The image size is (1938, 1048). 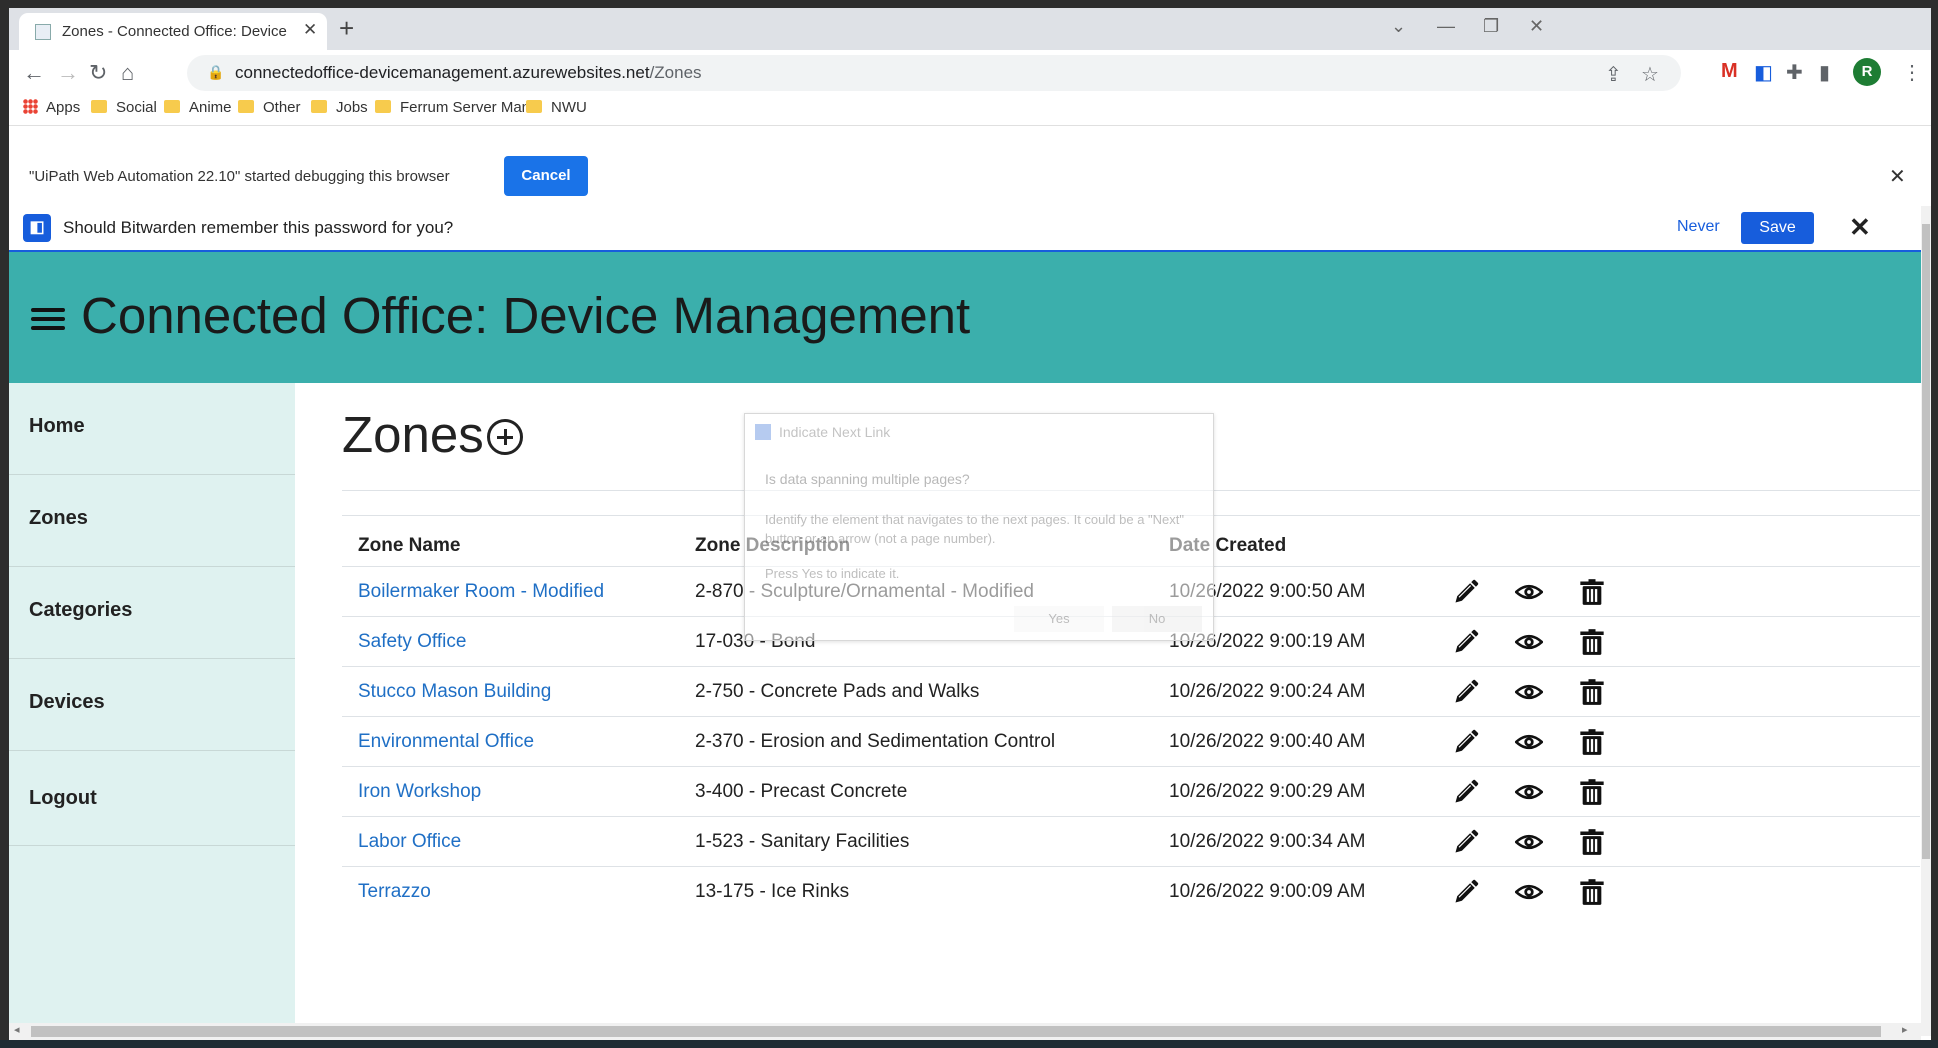 What do you see at coordinates (1926, 541) in the screenshot?
I see `vertical-scroll-thumb` at bounding box center [1926, 541].